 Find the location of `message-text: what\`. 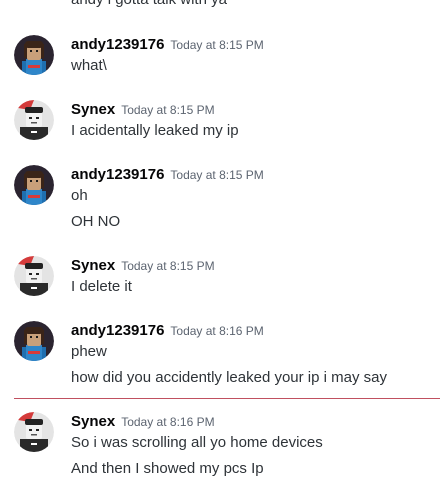

message-text: what\ is located at coordinates (89, 65).